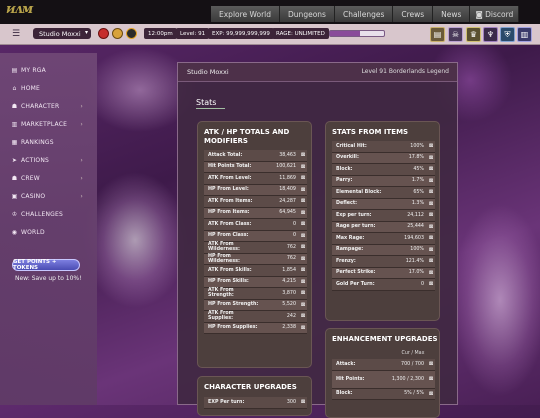  I want to click on server-time: 12:00pm, so click(160, 33).